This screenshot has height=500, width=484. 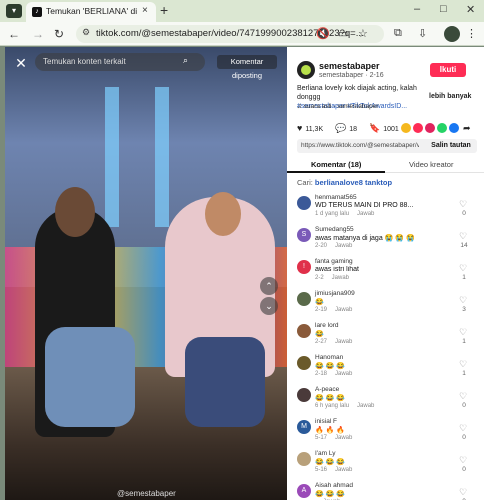 I want to click on minimize-icon: –, so click(x=417, y=9).